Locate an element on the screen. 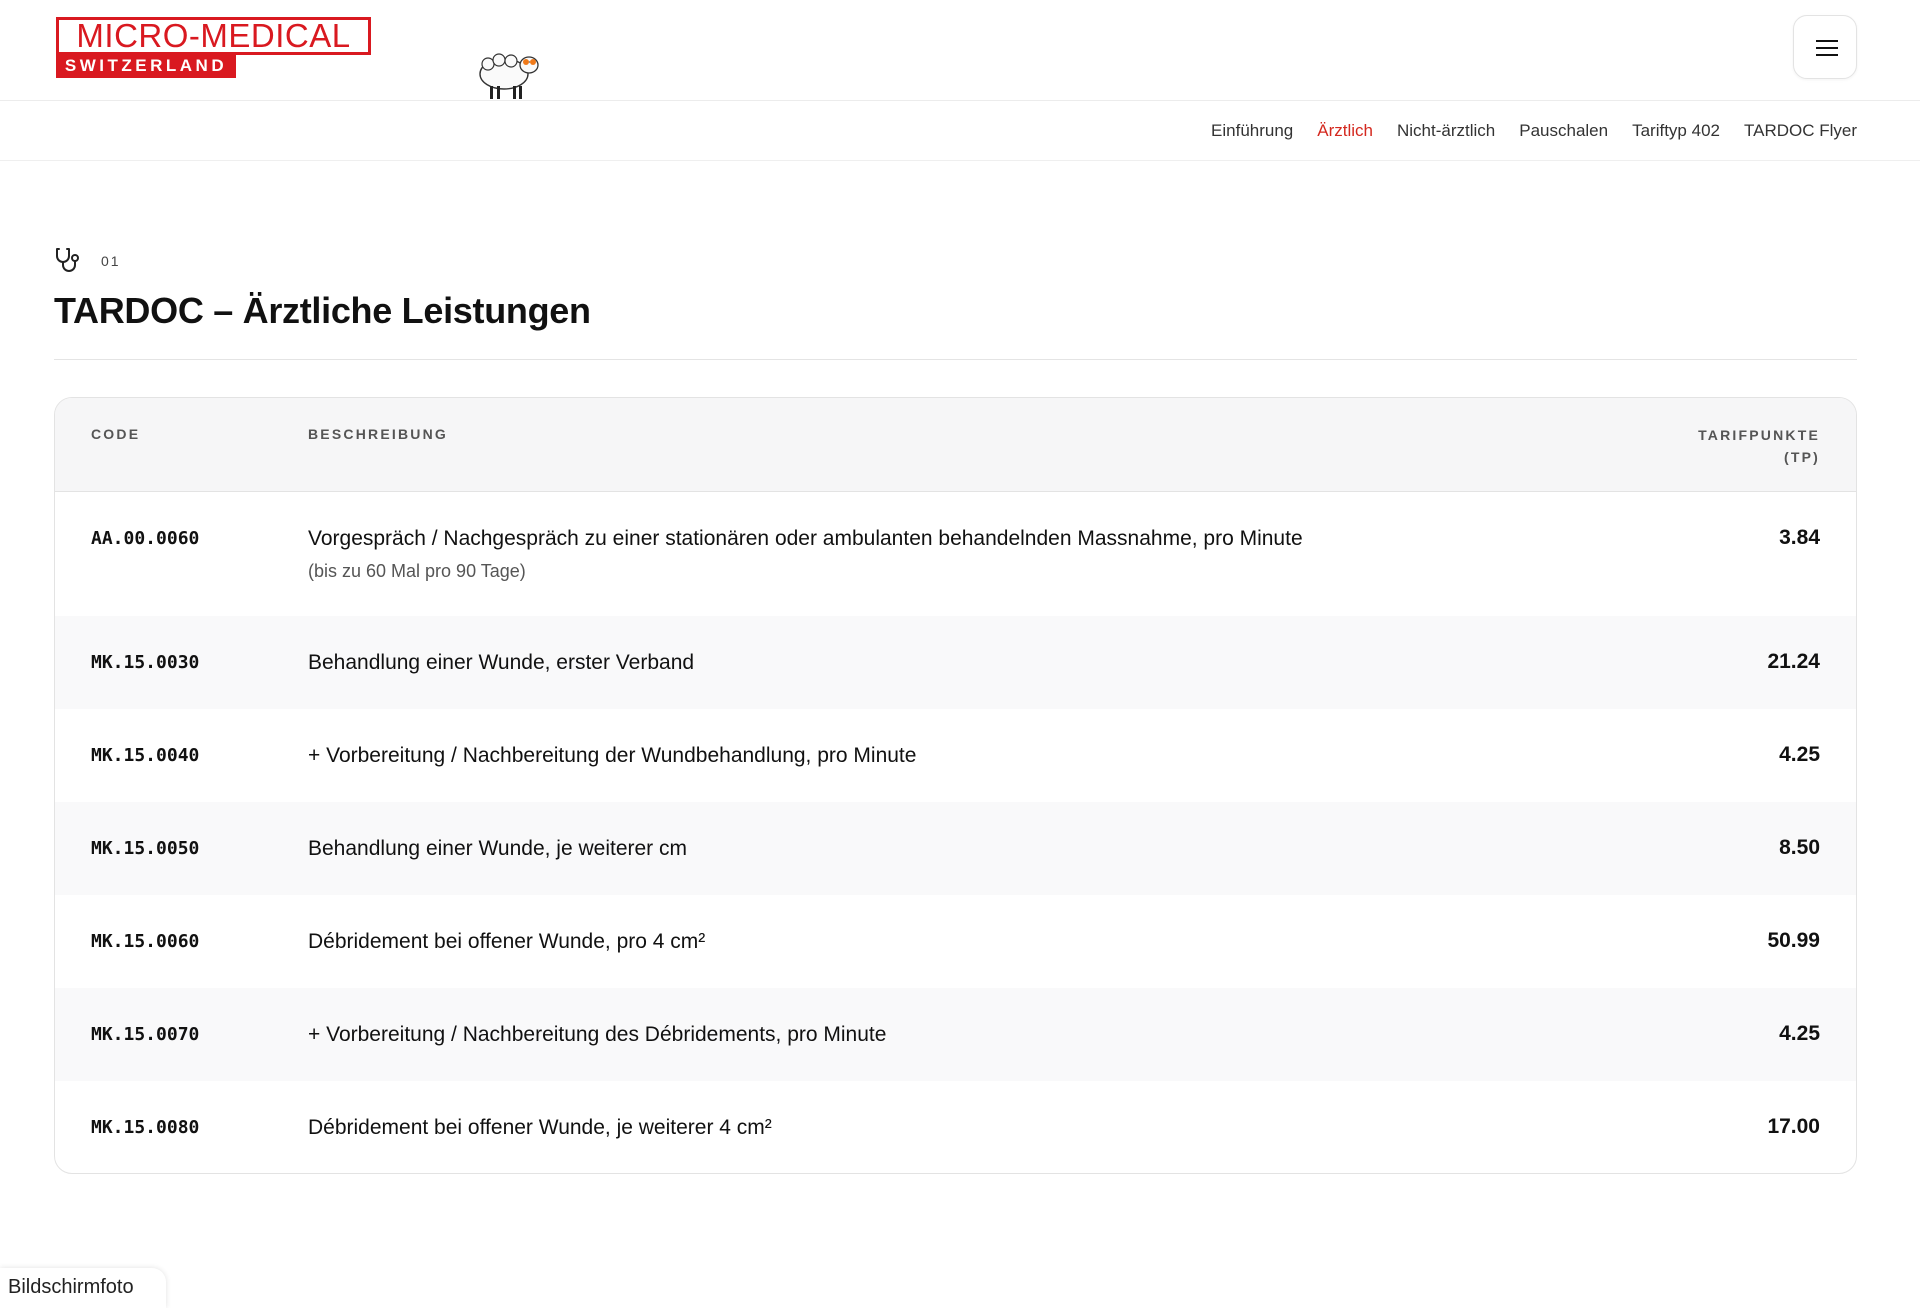 The image size is (1920, 1308). section-number: 01 is located at coordinates (111, 261).